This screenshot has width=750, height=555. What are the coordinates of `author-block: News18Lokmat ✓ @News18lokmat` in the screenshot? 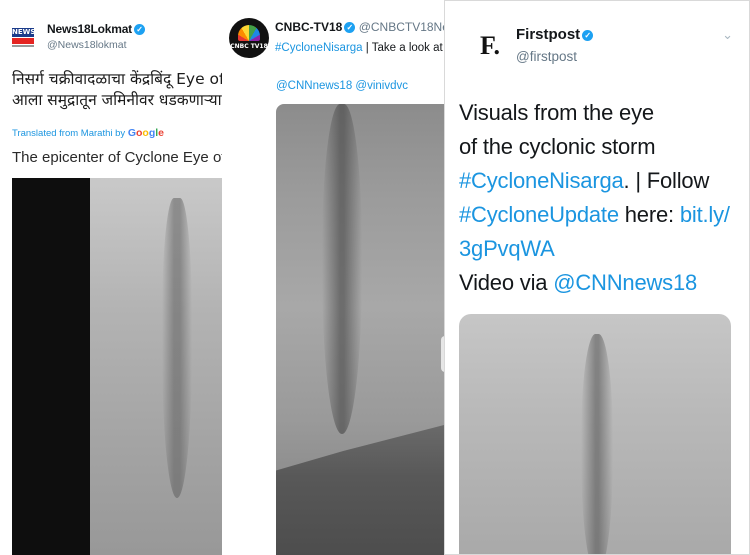 It's located at (96, 36).